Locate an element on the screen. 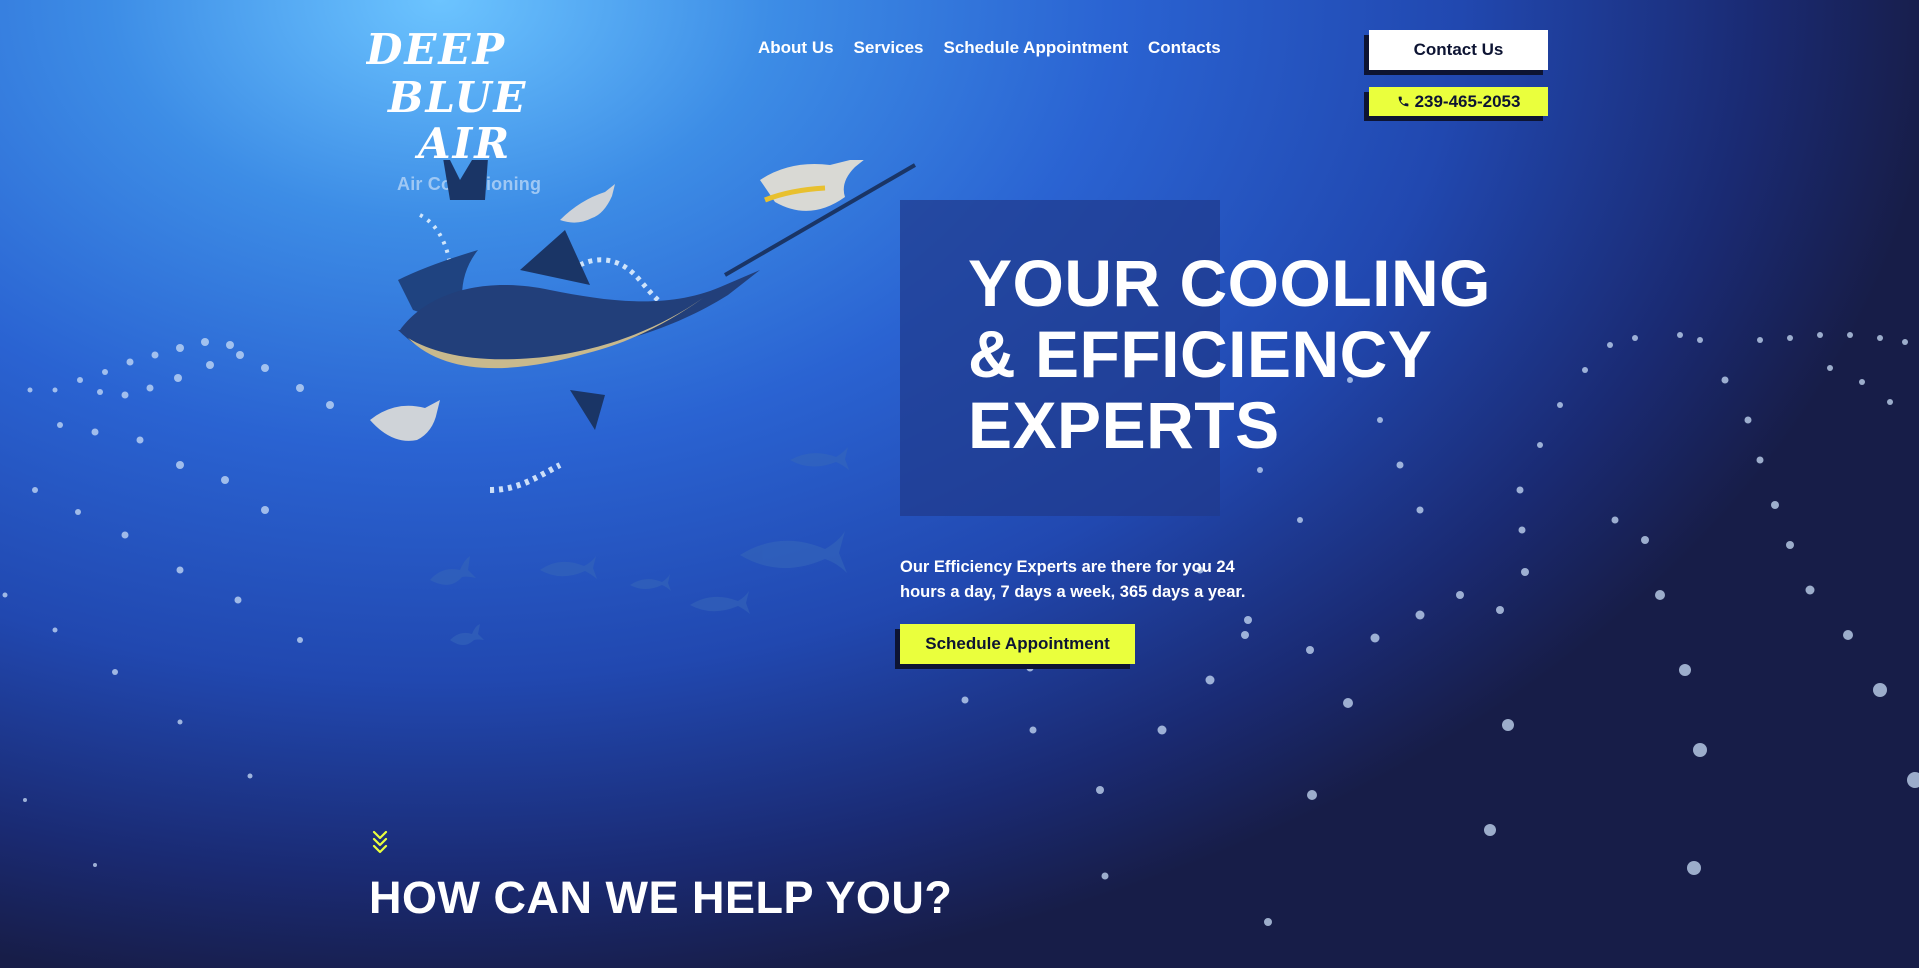 Image resolution: width=1919 pixels, height=968 pixels. nav-services: Services is located at coordinates (889, 48).